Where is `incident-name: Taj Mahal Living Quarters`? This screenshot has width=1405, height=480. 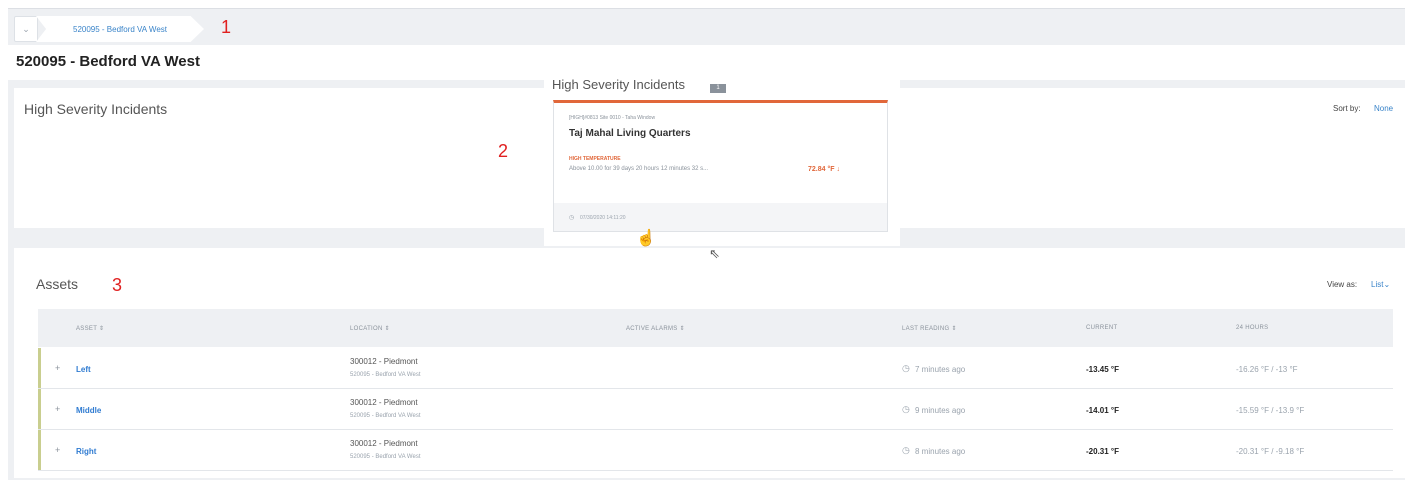
incident-name: Taj Mahal Living Quarters is located at coordinates (630, 133).